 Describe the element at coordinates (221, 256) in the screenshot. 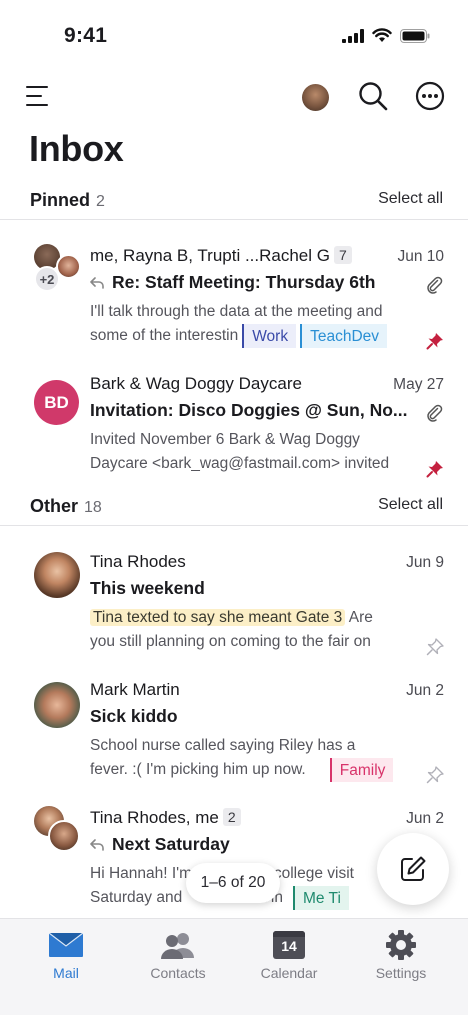

I see `mail-sender: me, Rayna B, Trupti ...Rachel G7` at that location.